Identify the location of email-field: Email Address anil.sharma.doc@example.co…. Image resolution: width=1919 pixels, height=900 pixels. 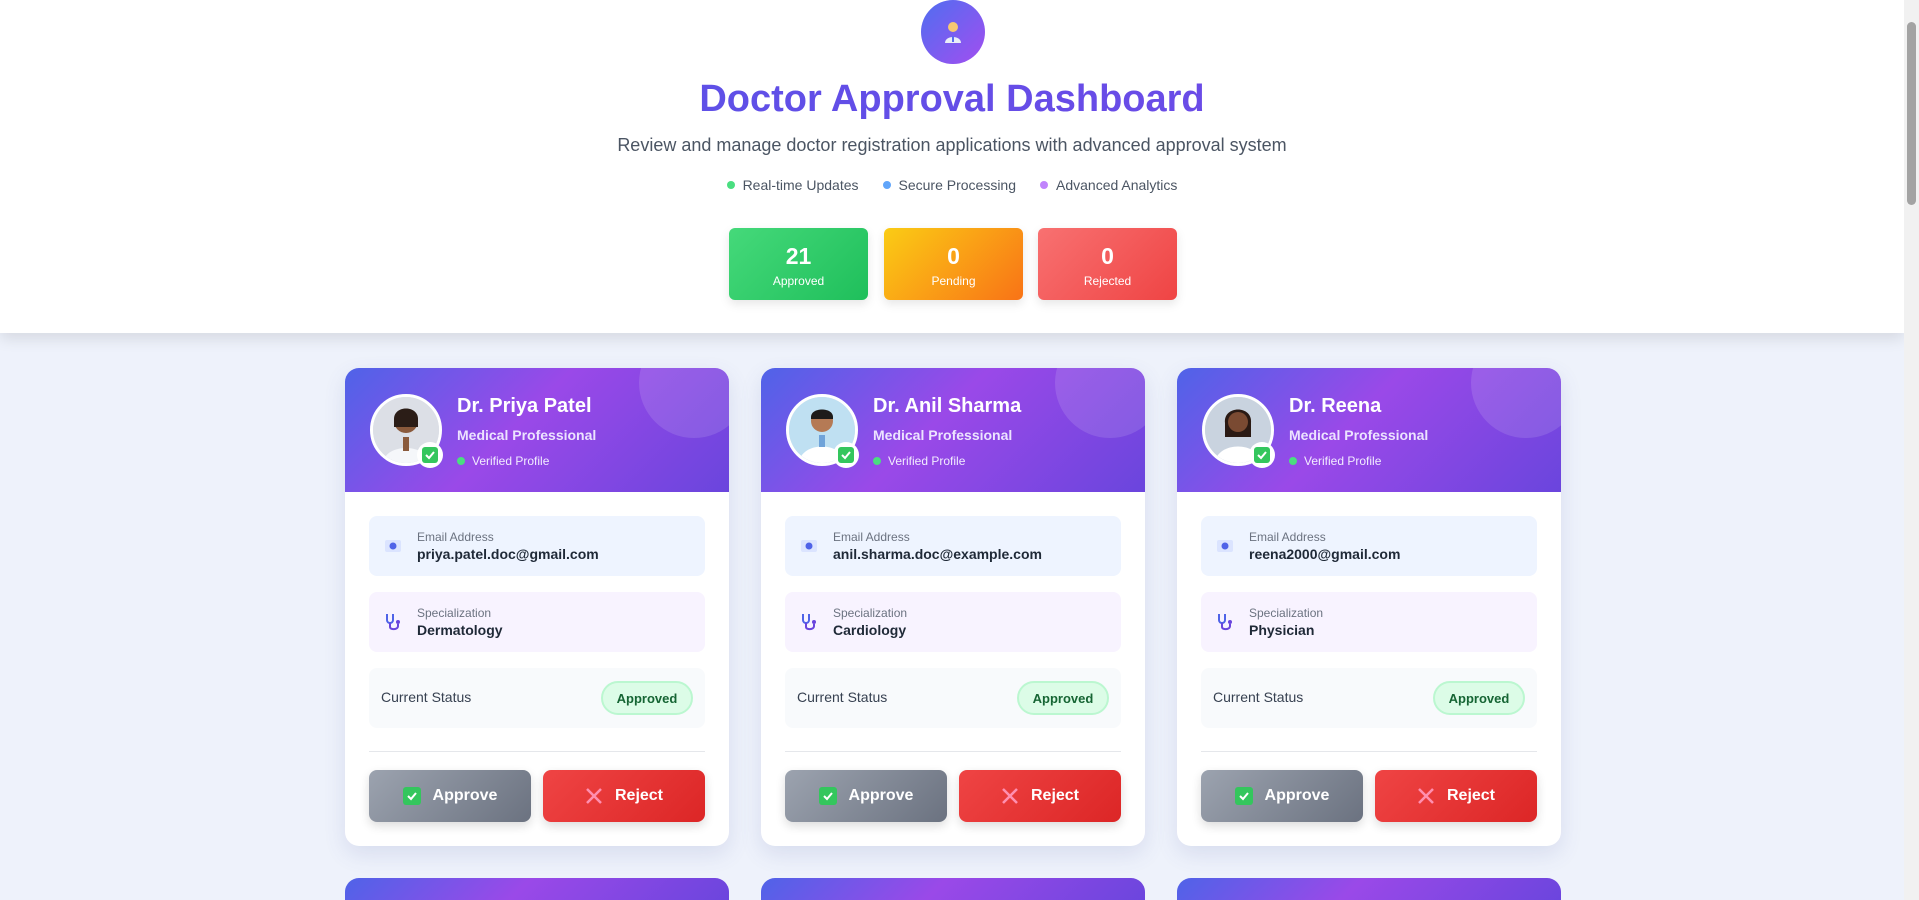
(953, 546).